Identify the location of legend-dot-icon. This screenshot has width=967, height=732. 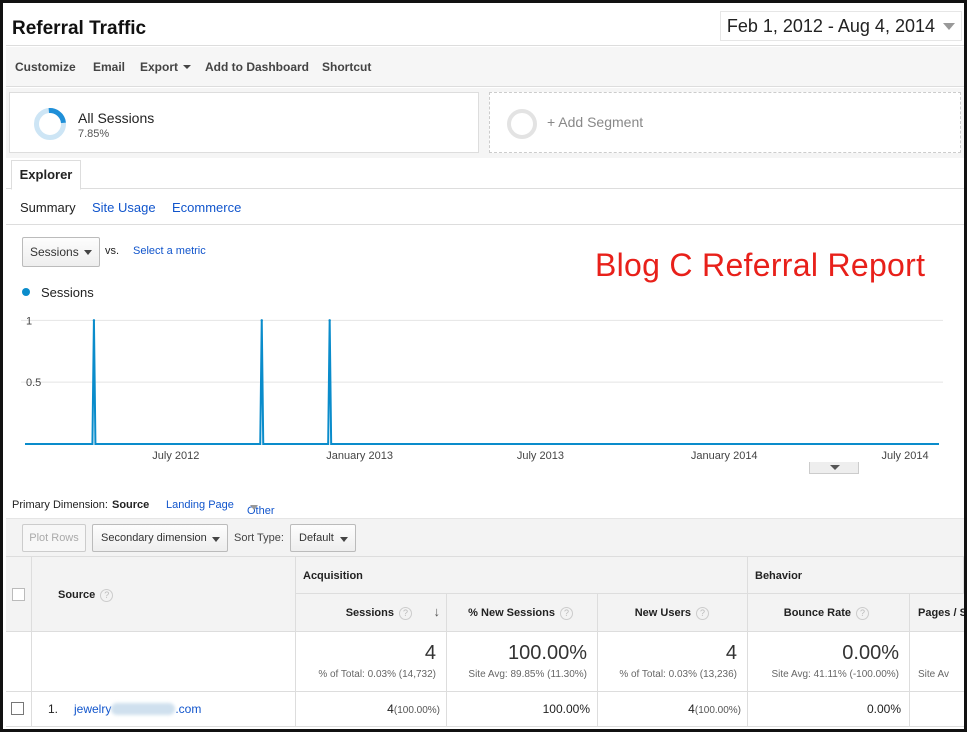
(26, 292).